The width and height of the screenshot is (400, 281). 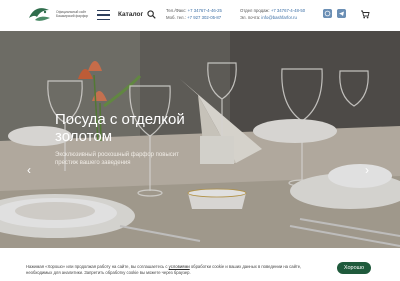 What do you see at coordinates (255, 10) in the screenshot?
I see `sales-label: Отдел продаж:` at bounding box center [255, 10].